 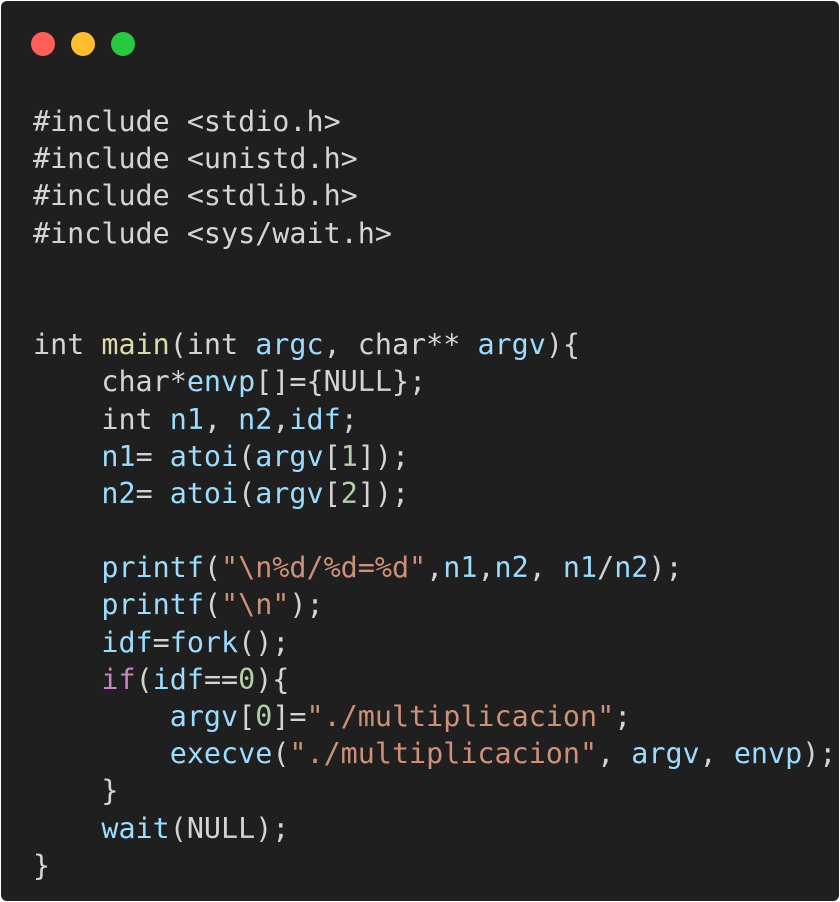 I want to click on code-line: int n1, n2,idf;, so click(x=434, y=419).